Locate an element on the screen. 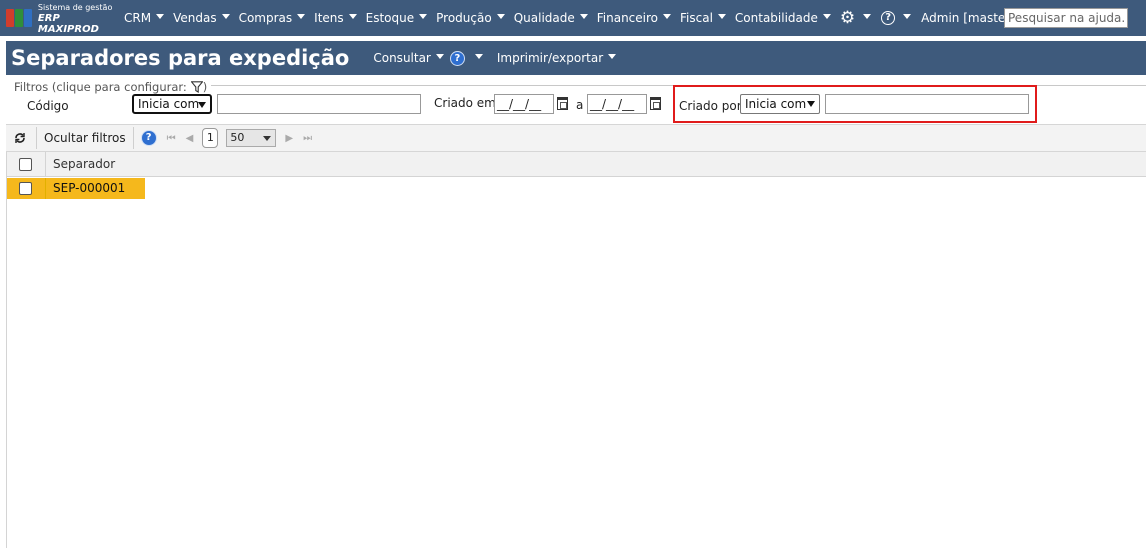 This screenshot has height=548, width=1146. select-all-checkbox is located at coordinates (25, 164).